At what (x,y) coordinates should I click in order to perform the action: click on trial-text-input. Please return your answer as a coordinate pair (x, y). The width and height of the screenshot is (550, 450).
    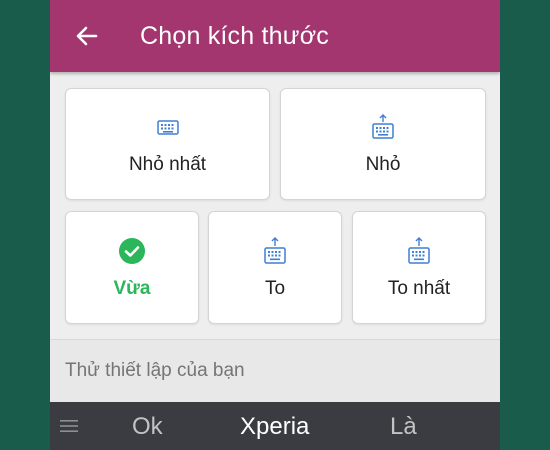
    Looking at the image, I should click on (275, 371).